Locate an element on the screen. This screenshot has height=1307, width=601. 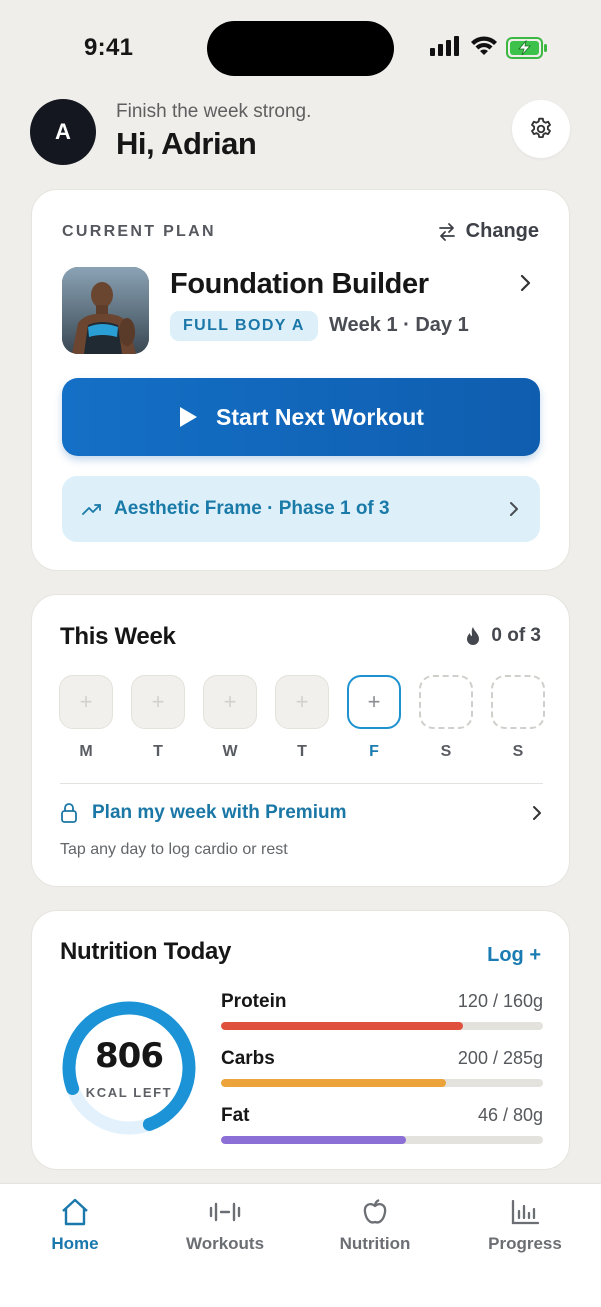
log-food-button: Log + is located at coordinates (514, 955).